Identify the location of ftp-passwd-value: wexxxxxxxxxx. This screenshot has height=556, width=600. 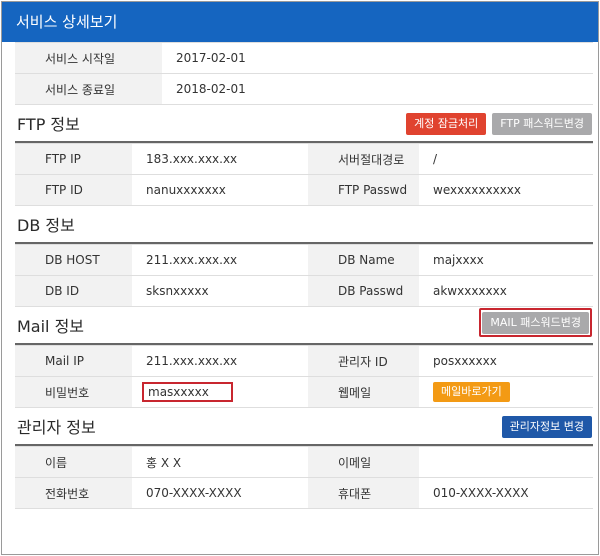
(506, 190).